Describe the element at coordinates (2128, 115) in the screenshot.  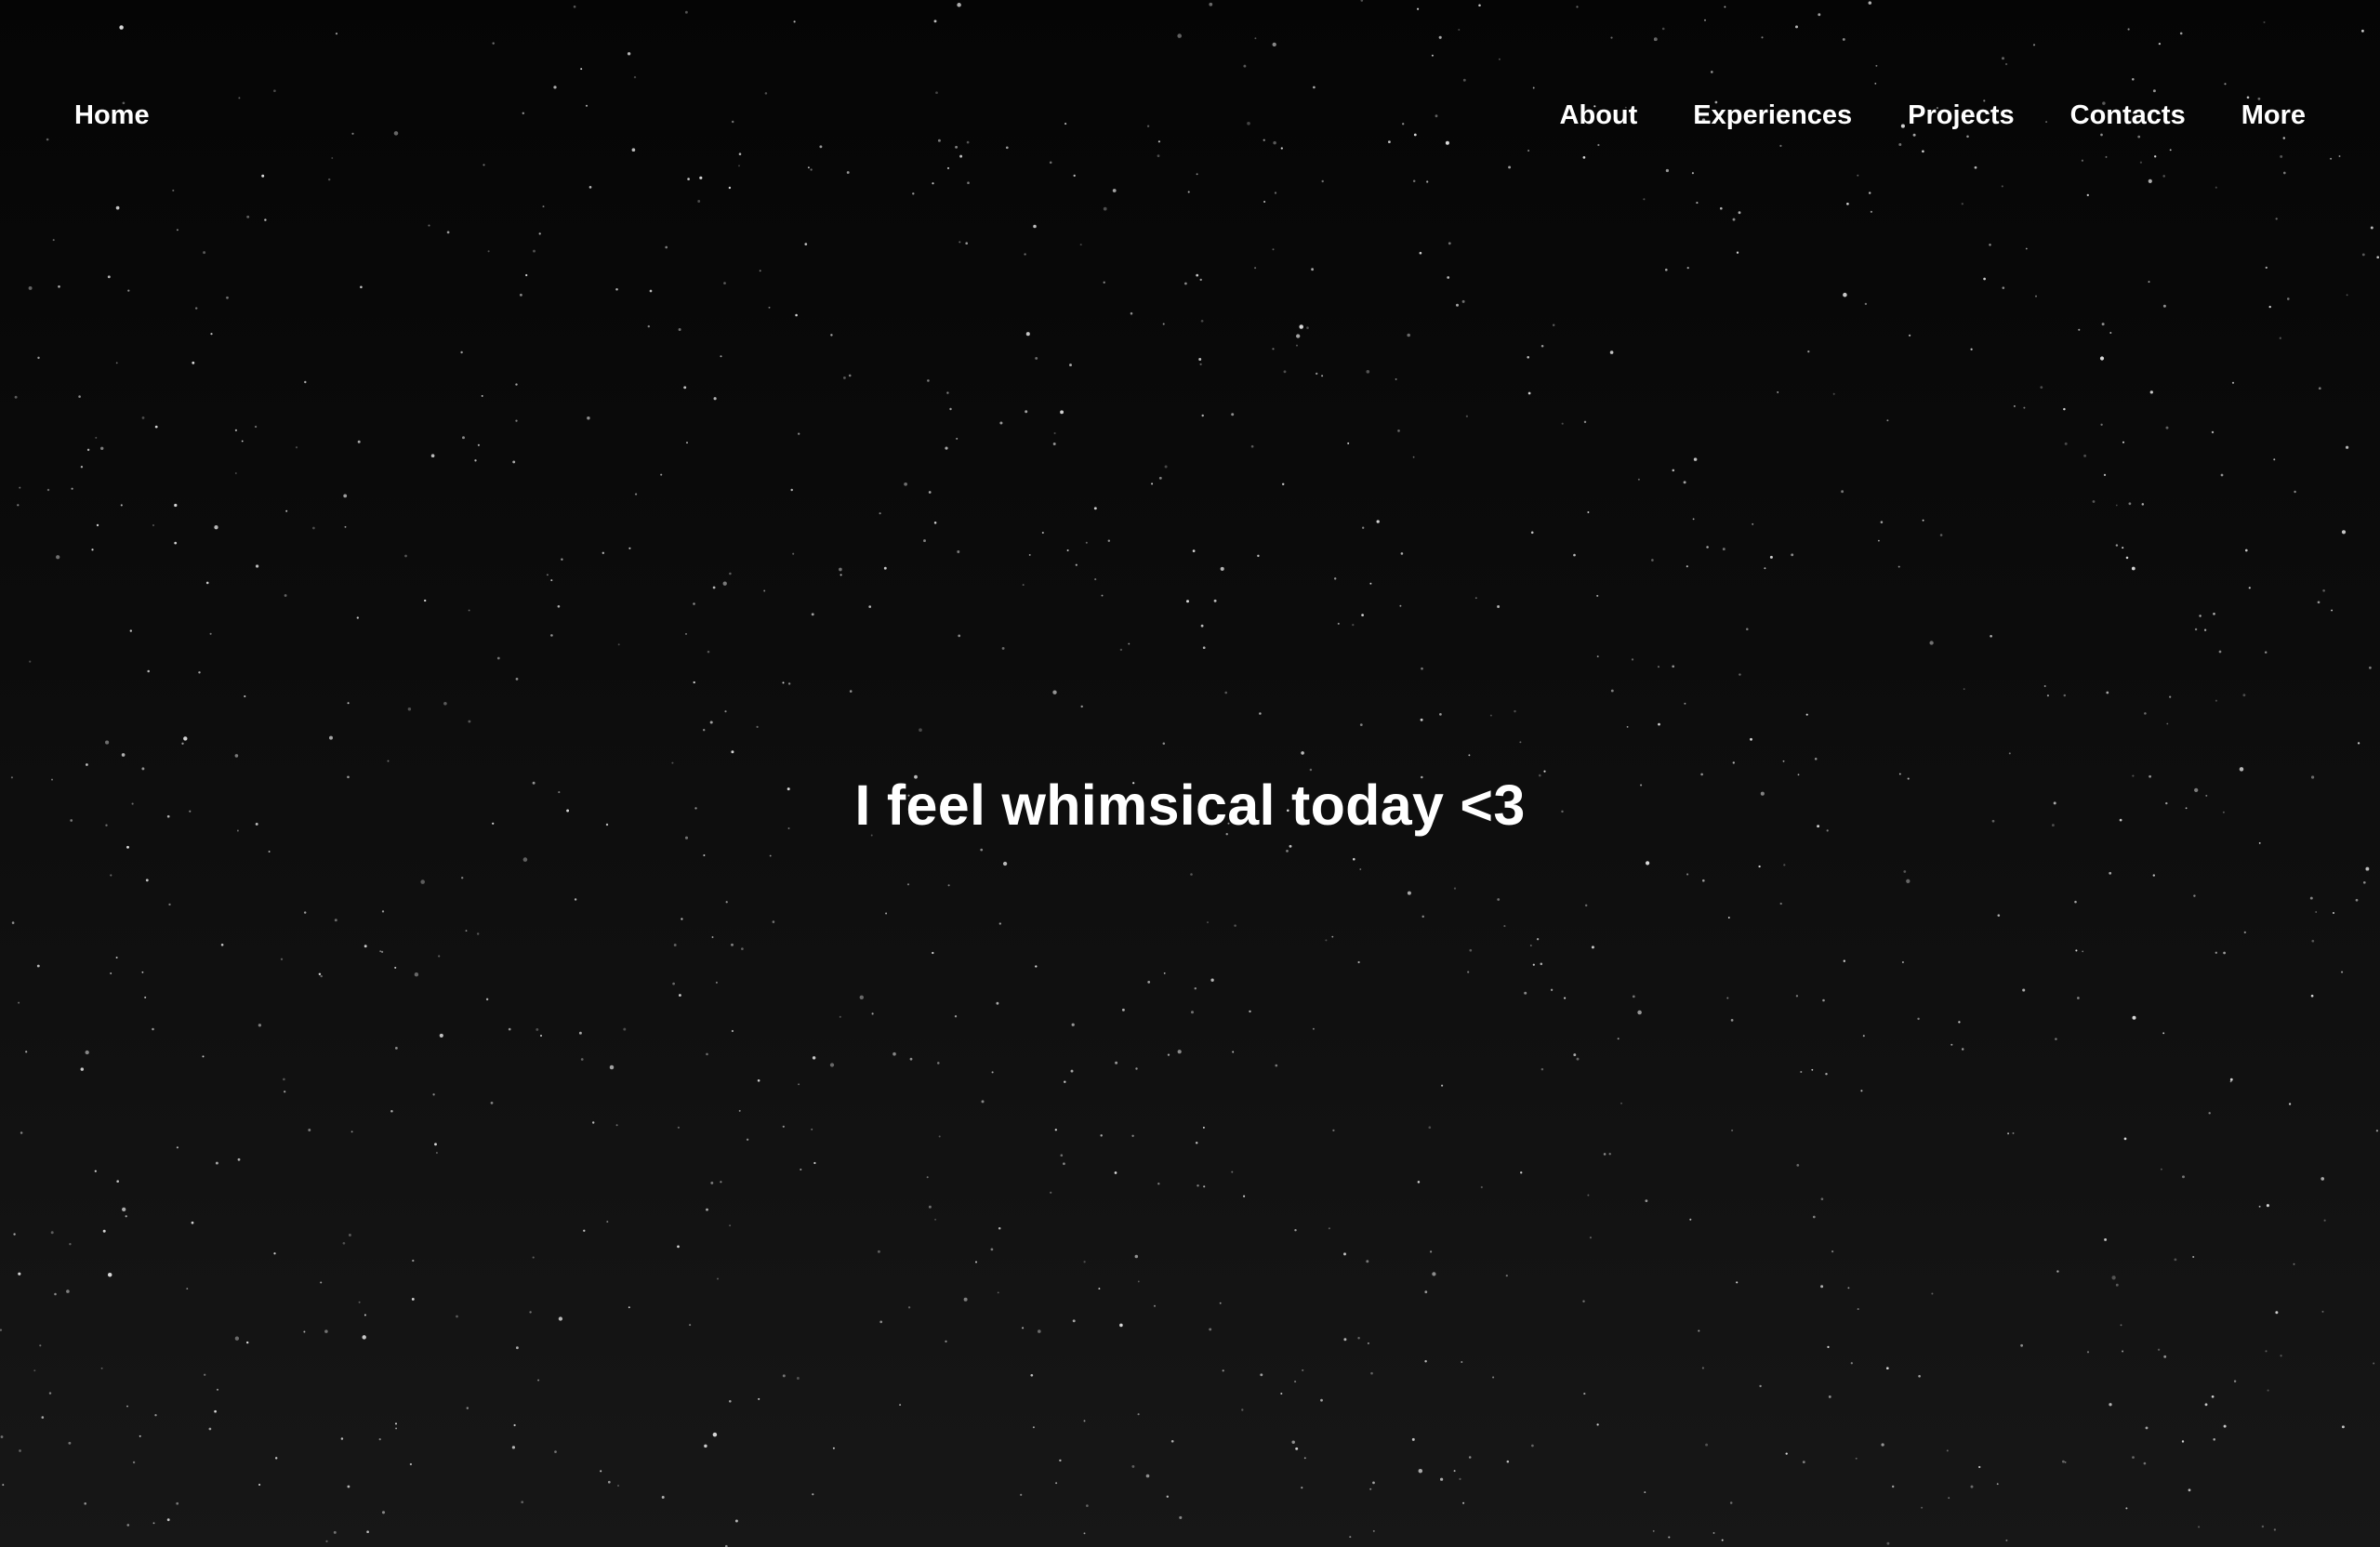
I see `nav-contacts-link: Contacts` at that location.